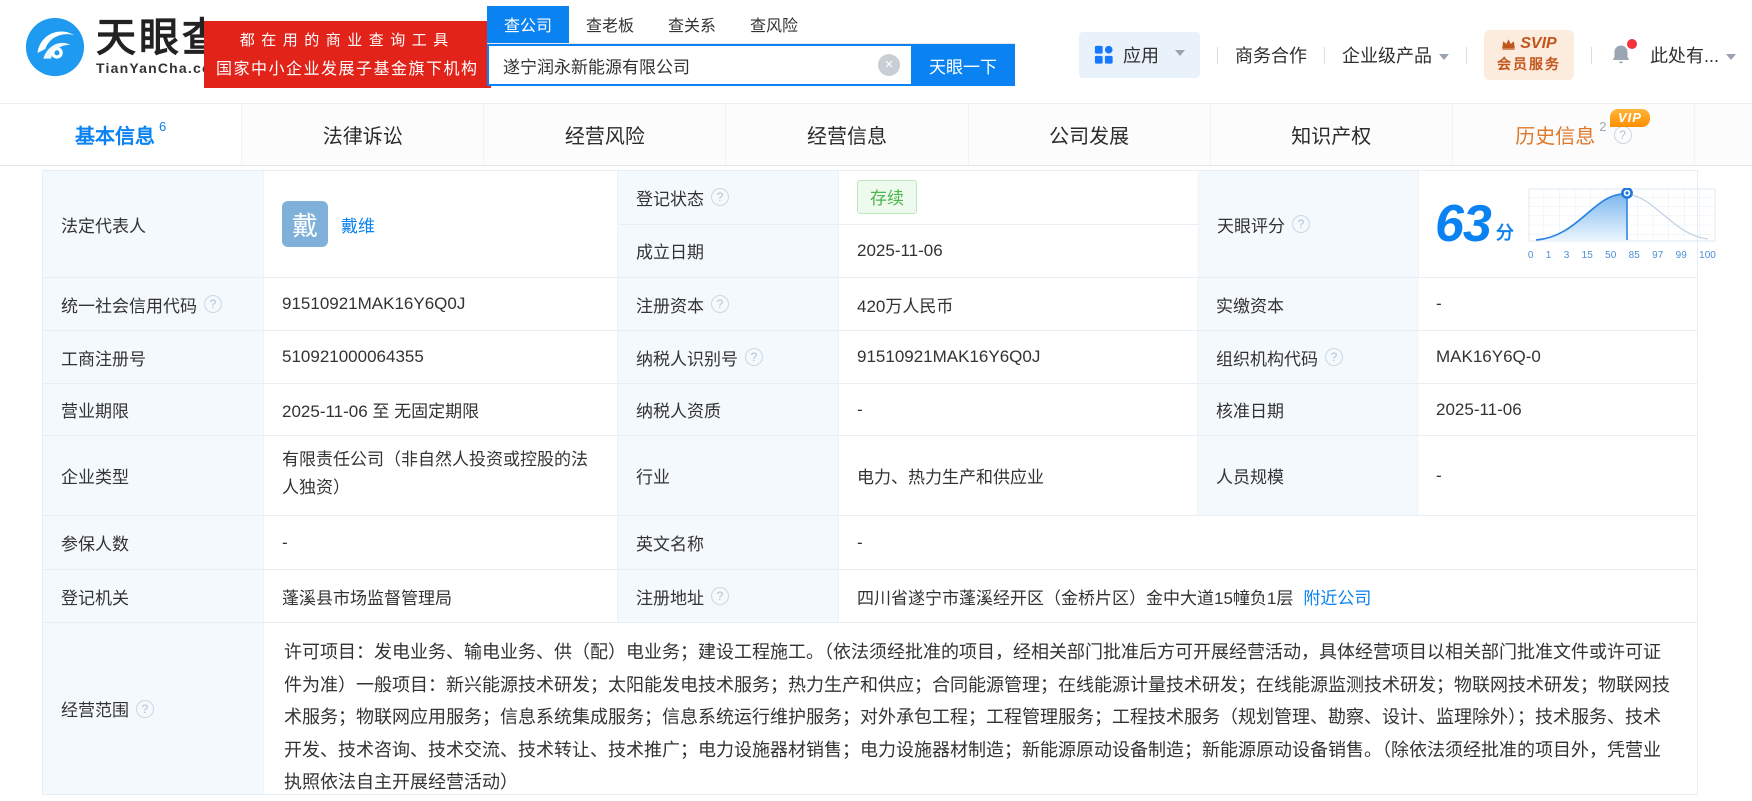 Image resolution: width=1752 pixels, height=801 pixels. Describe the element at coordinates (95, 598) in the screenshot. I see `label-text: 登记机关` at that location.